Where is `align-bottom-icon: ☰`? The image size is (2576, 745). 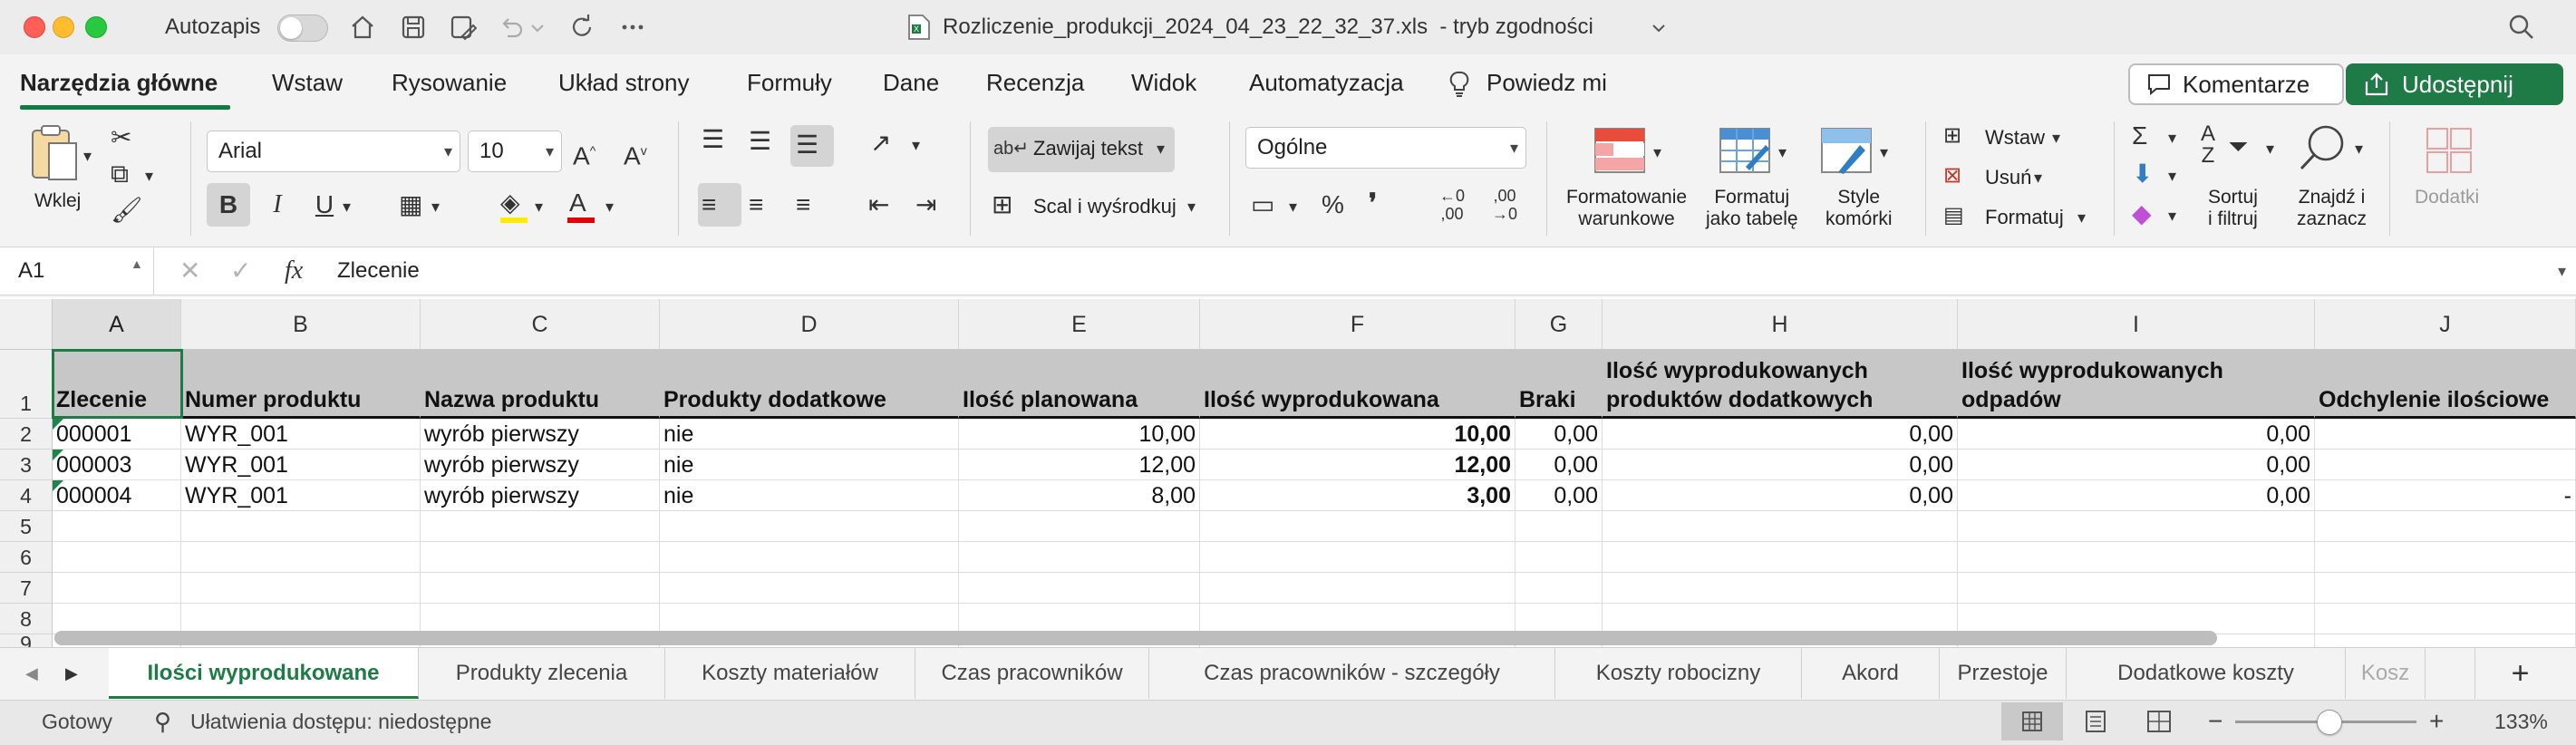
align-bottom-icon: ☰ is located at coordinates (807, 145).